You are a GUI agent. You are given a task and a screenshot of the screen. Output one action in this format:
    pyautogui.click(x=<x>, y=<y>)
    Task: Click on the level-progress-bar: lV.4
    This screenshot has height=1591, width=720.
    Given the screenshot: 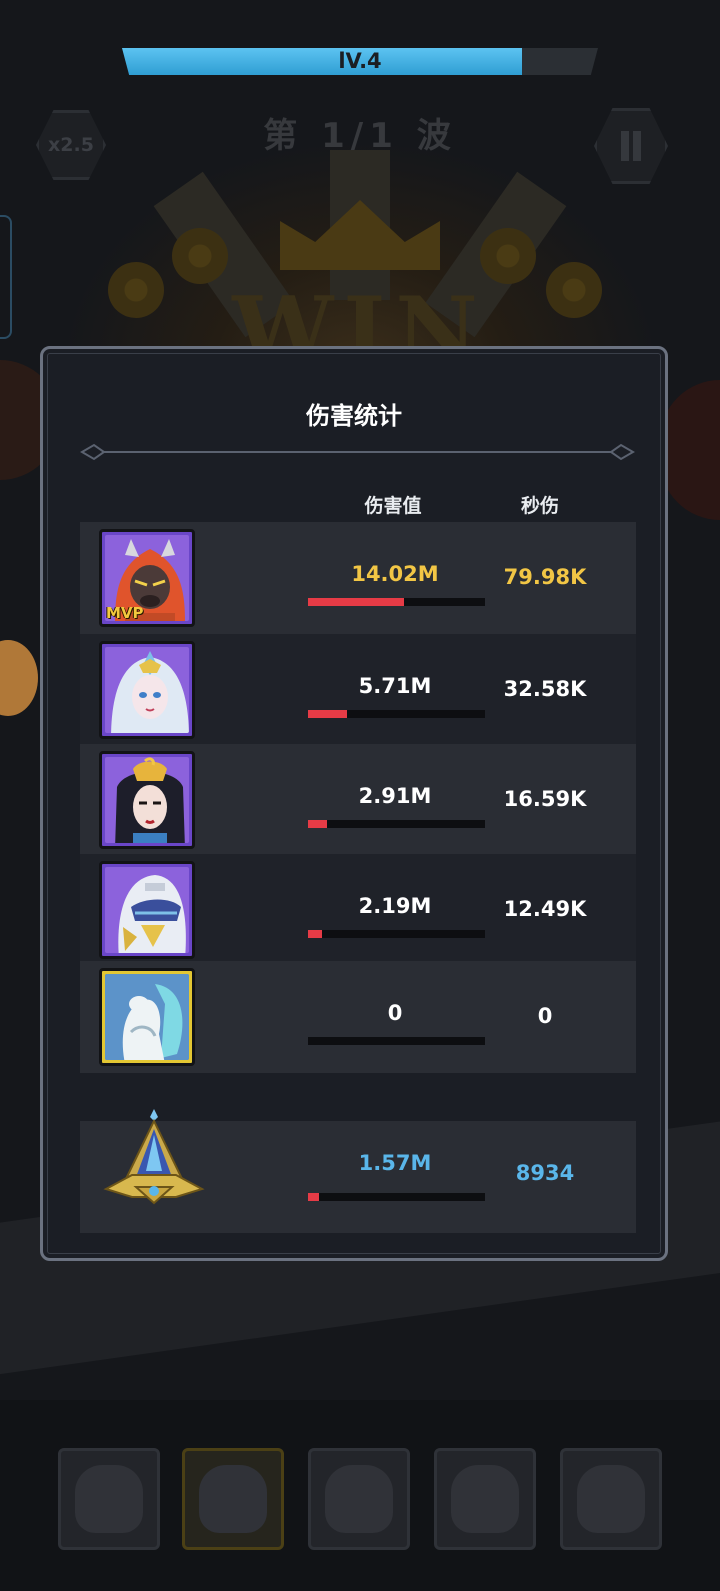 What is the action you would take?
    pyautogui.click(x=360, y=61)
    